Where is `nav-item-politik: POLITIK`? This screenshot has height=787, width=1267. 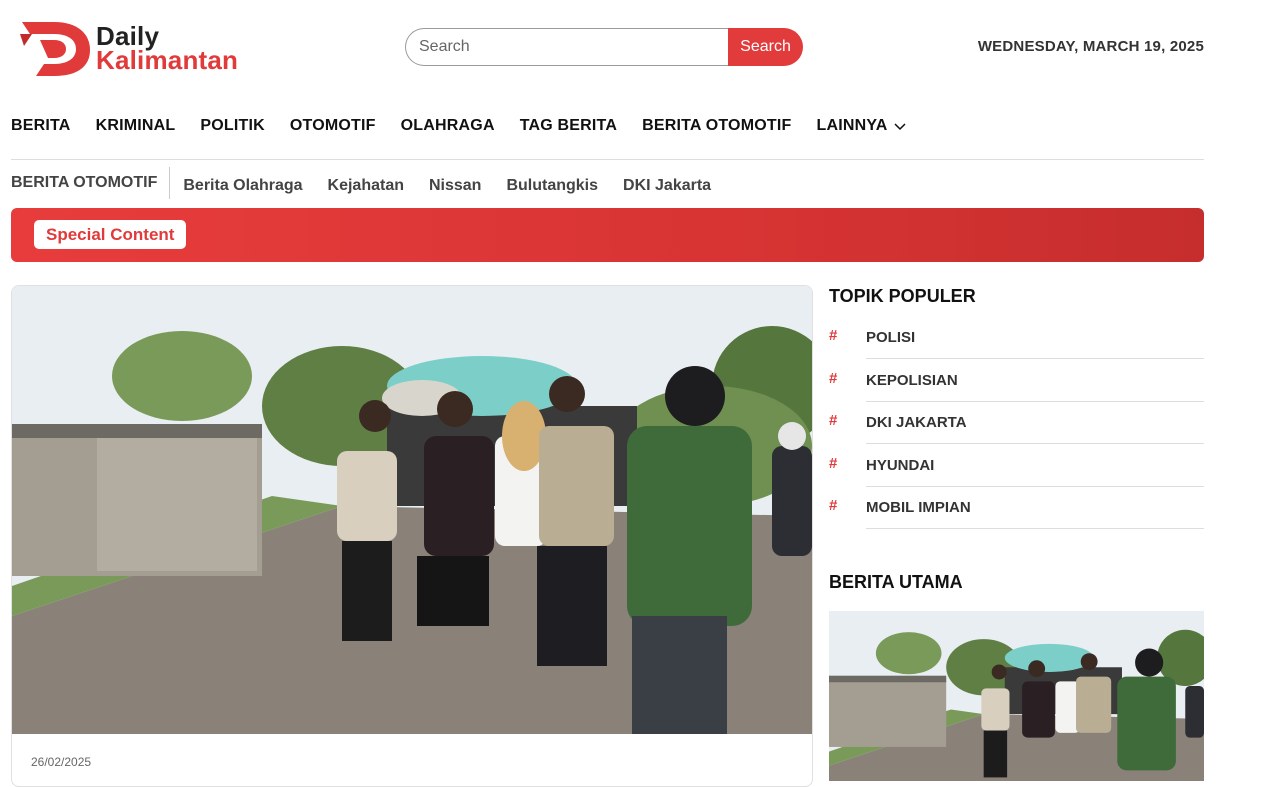 nav-item-politik: POLITIK is located at coordinates (232, 126).